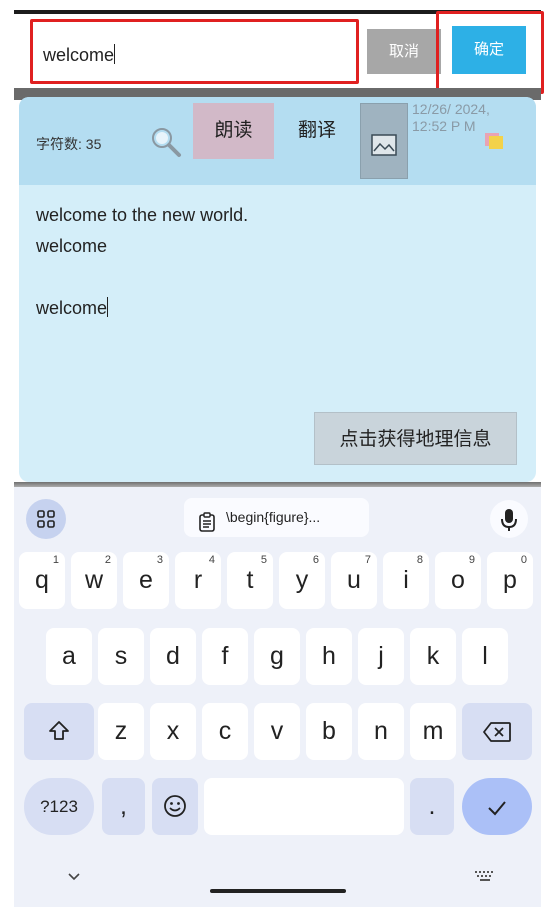 The image size is (553, 907). Describe the element at coordinates (381, 731) in the screenshot. I see `key-n: n` at that location.